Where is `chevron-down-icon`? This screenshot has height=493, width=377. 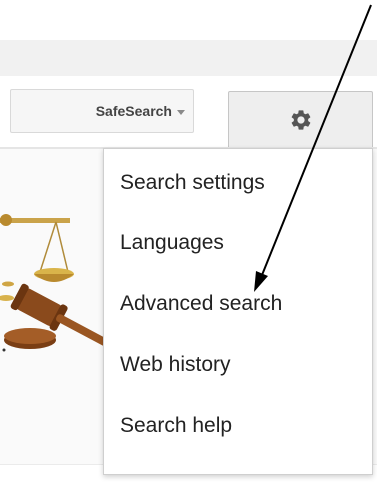
chevron-down-icon is located at coordinates (181, 112).